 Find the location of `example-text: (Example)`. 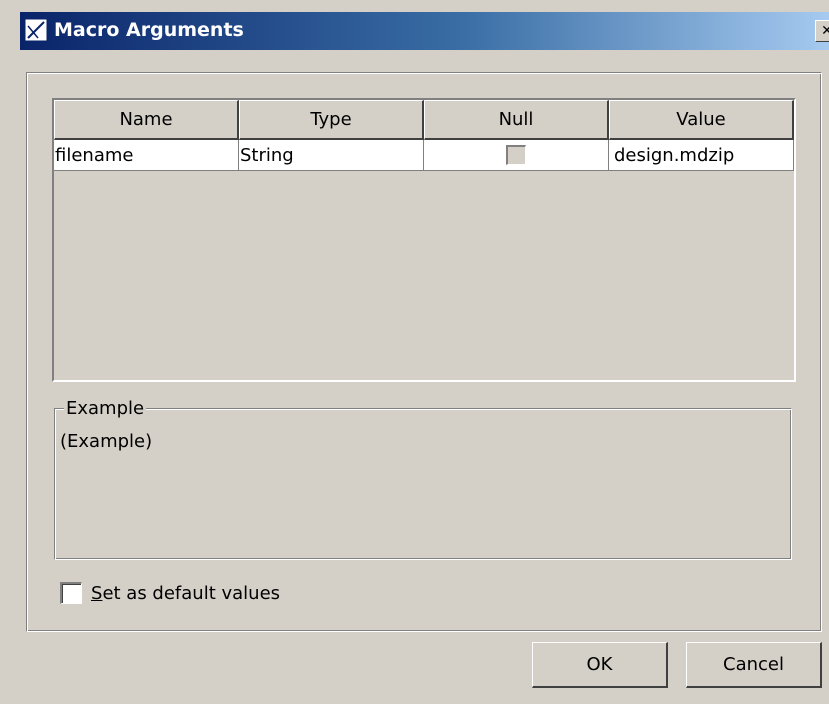

example-text: (Example) is located at coordinates (106, 441).